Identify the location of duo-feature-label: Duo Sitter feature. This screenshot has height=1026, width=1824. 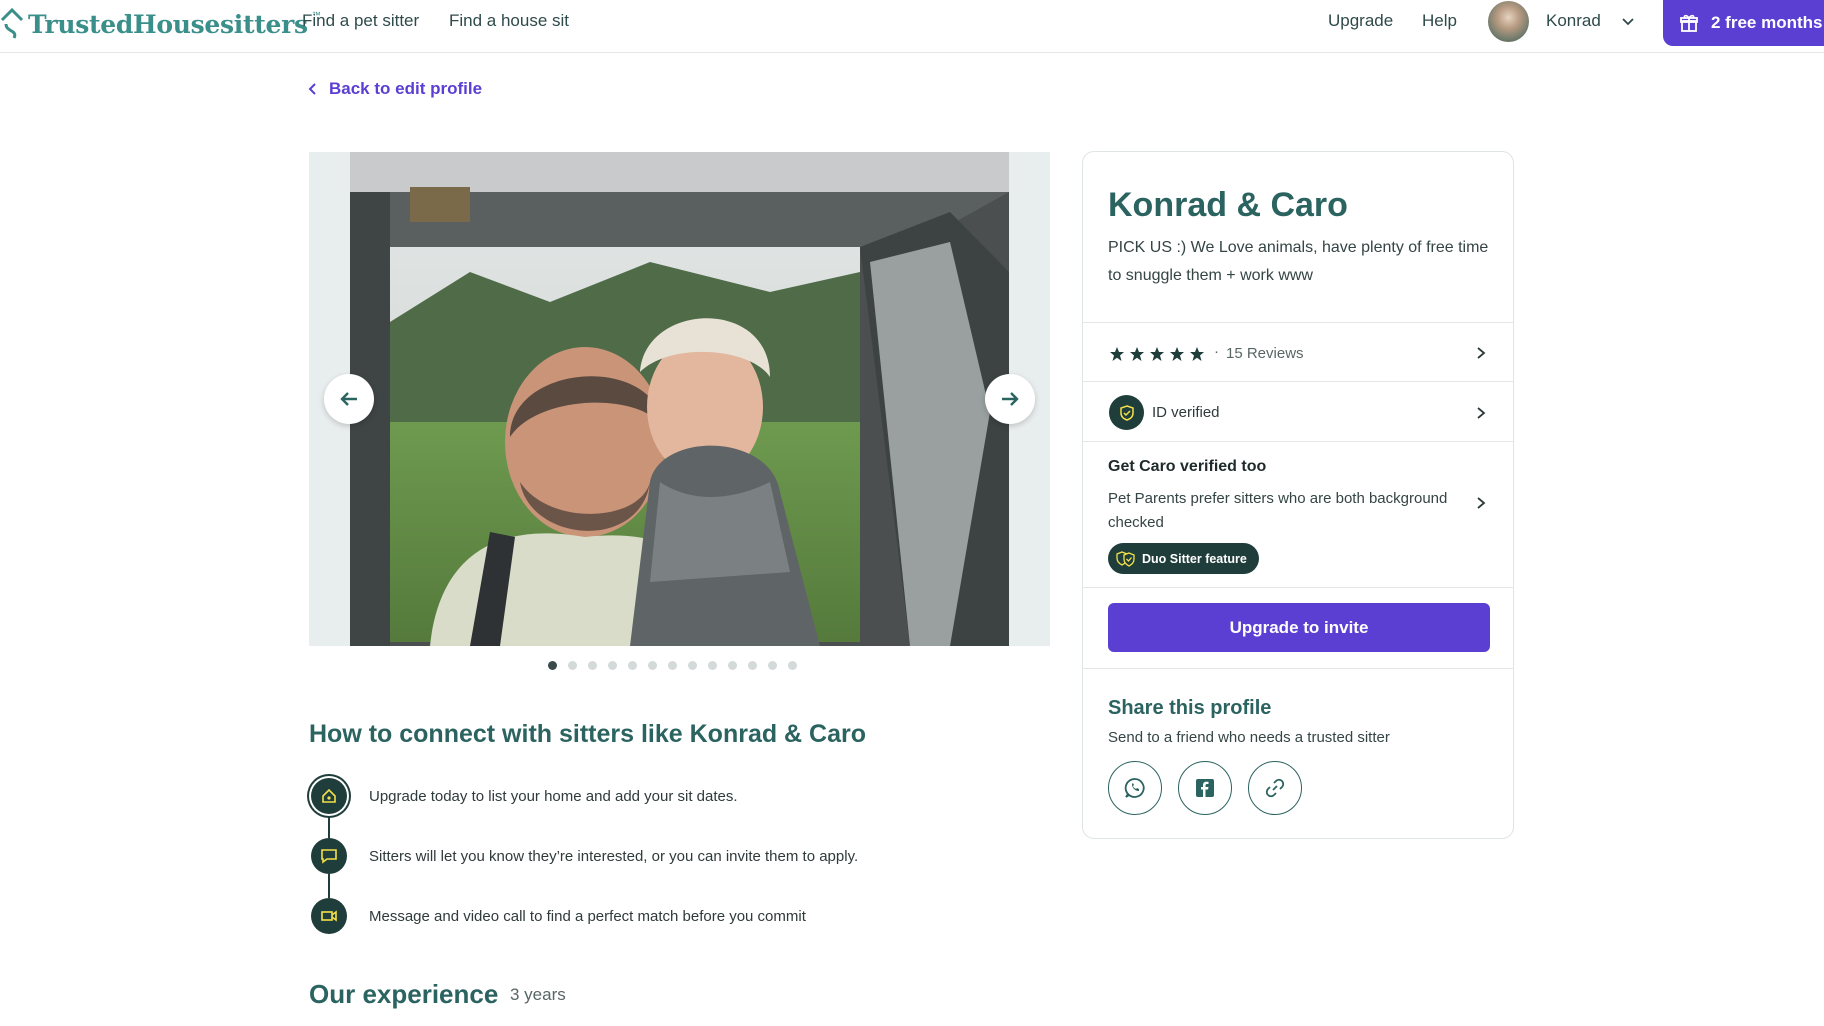
(1194, 558).